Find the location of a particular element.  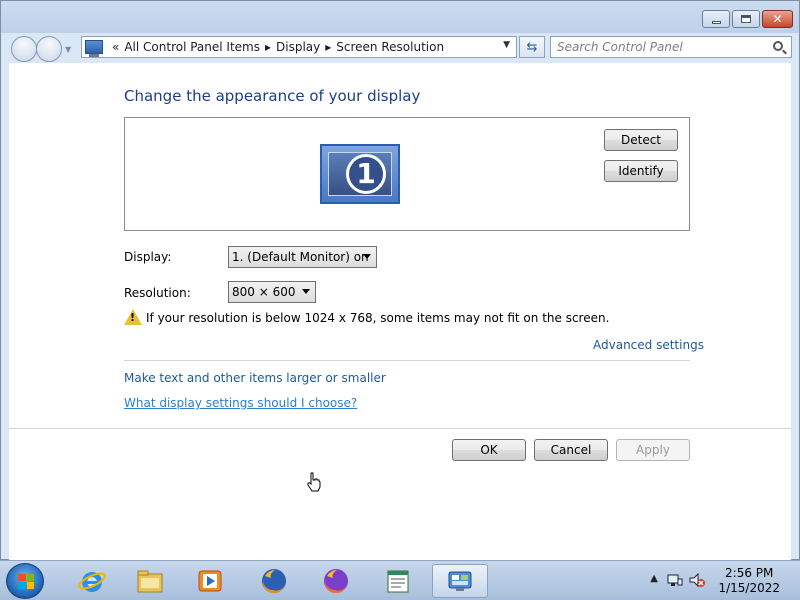

detect-button: Detect is located at coordinates (641, 140).